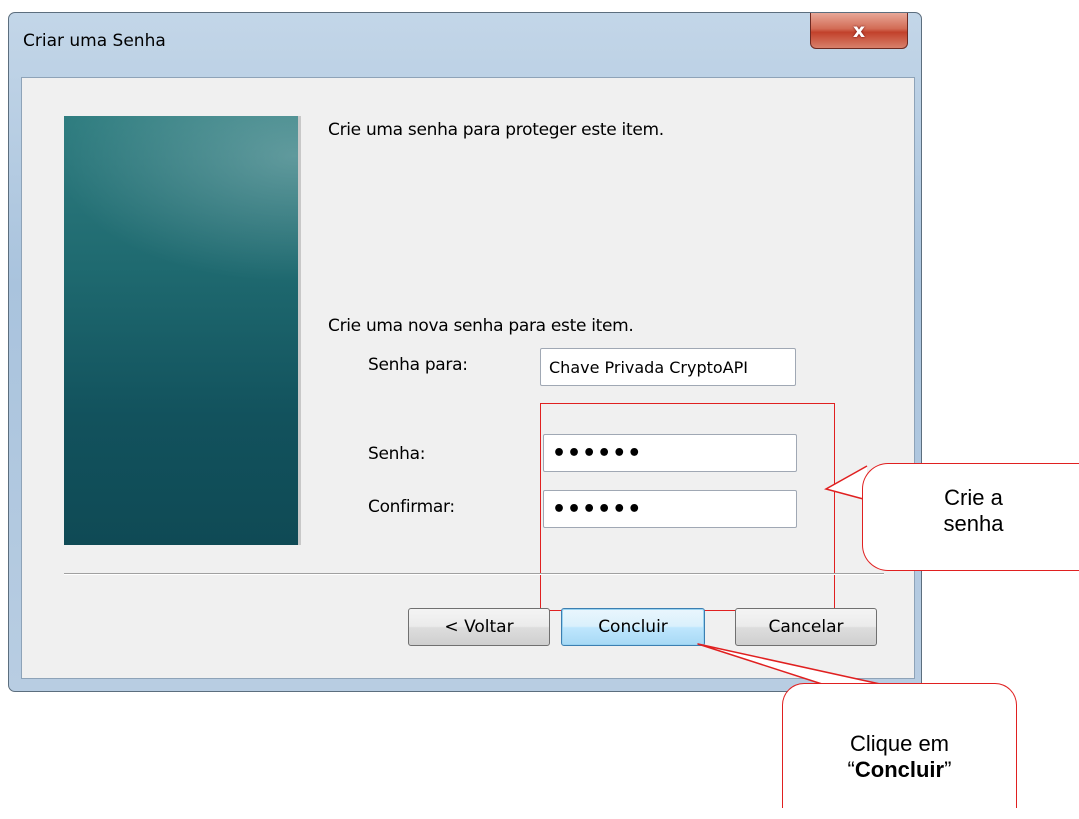 This screenshot has height=819, width=1079. I want to click on password-callout-pointer, so click(846, 483).